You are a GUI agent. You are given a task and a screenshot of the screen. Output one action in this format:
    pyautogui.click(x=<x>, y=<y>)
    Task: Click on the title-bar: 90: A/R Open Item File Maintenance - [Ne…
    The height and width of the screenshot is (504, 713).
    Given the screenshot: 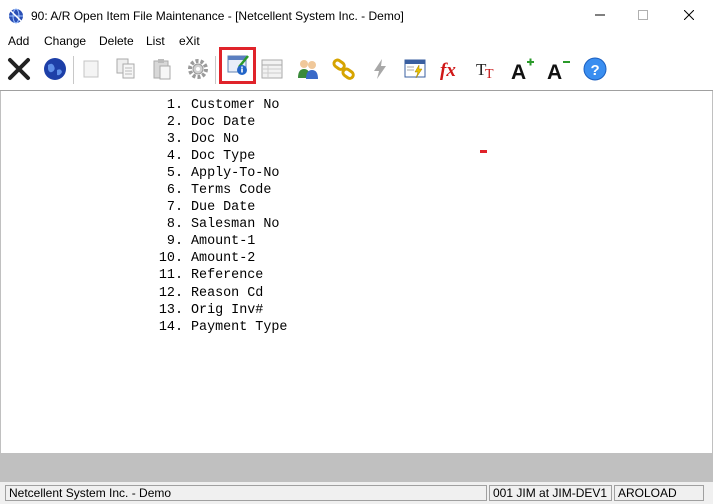 What is the action you would take?
    pyautogui.click(x=356, y=16)
    